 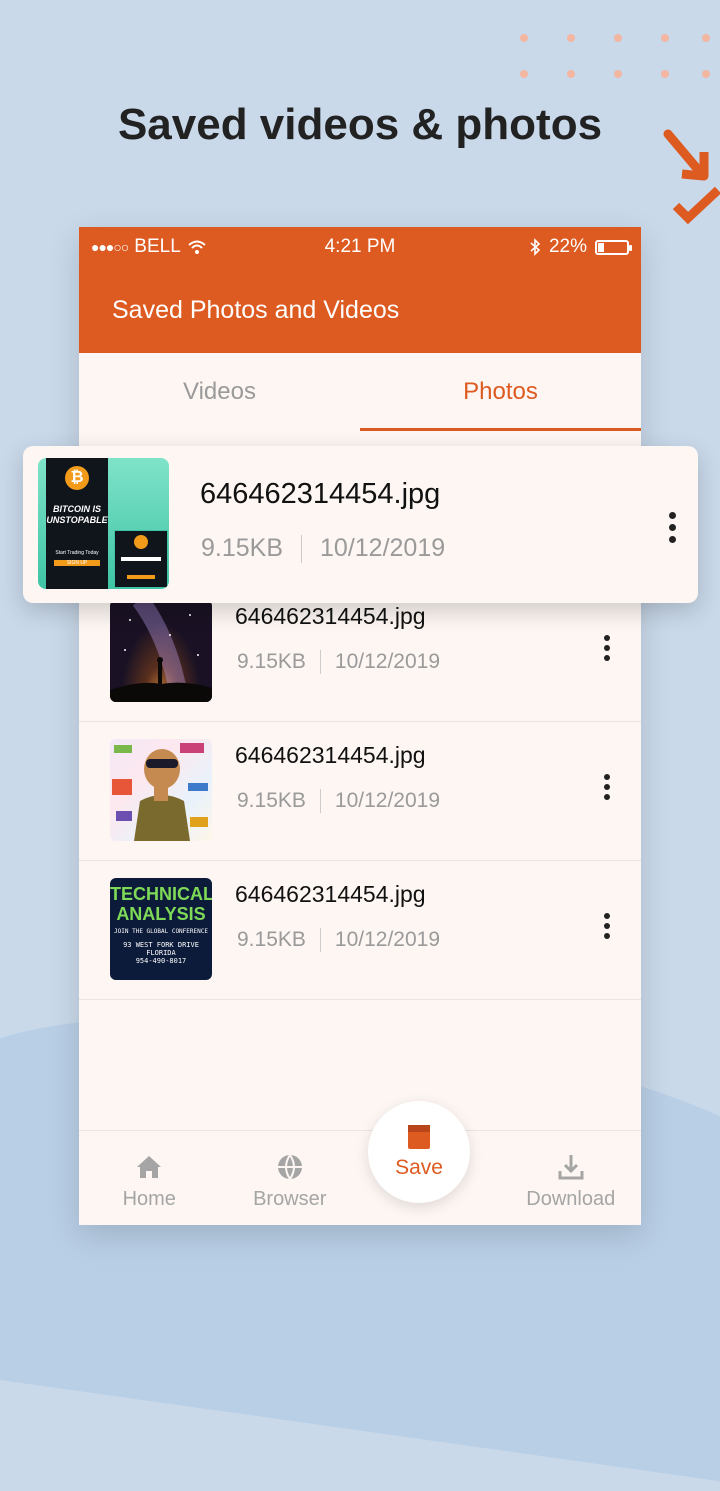 What do you see at coordinates (149, 1167) in the screenshot?
I see `home-icon` at bounding box center [149, 1167].